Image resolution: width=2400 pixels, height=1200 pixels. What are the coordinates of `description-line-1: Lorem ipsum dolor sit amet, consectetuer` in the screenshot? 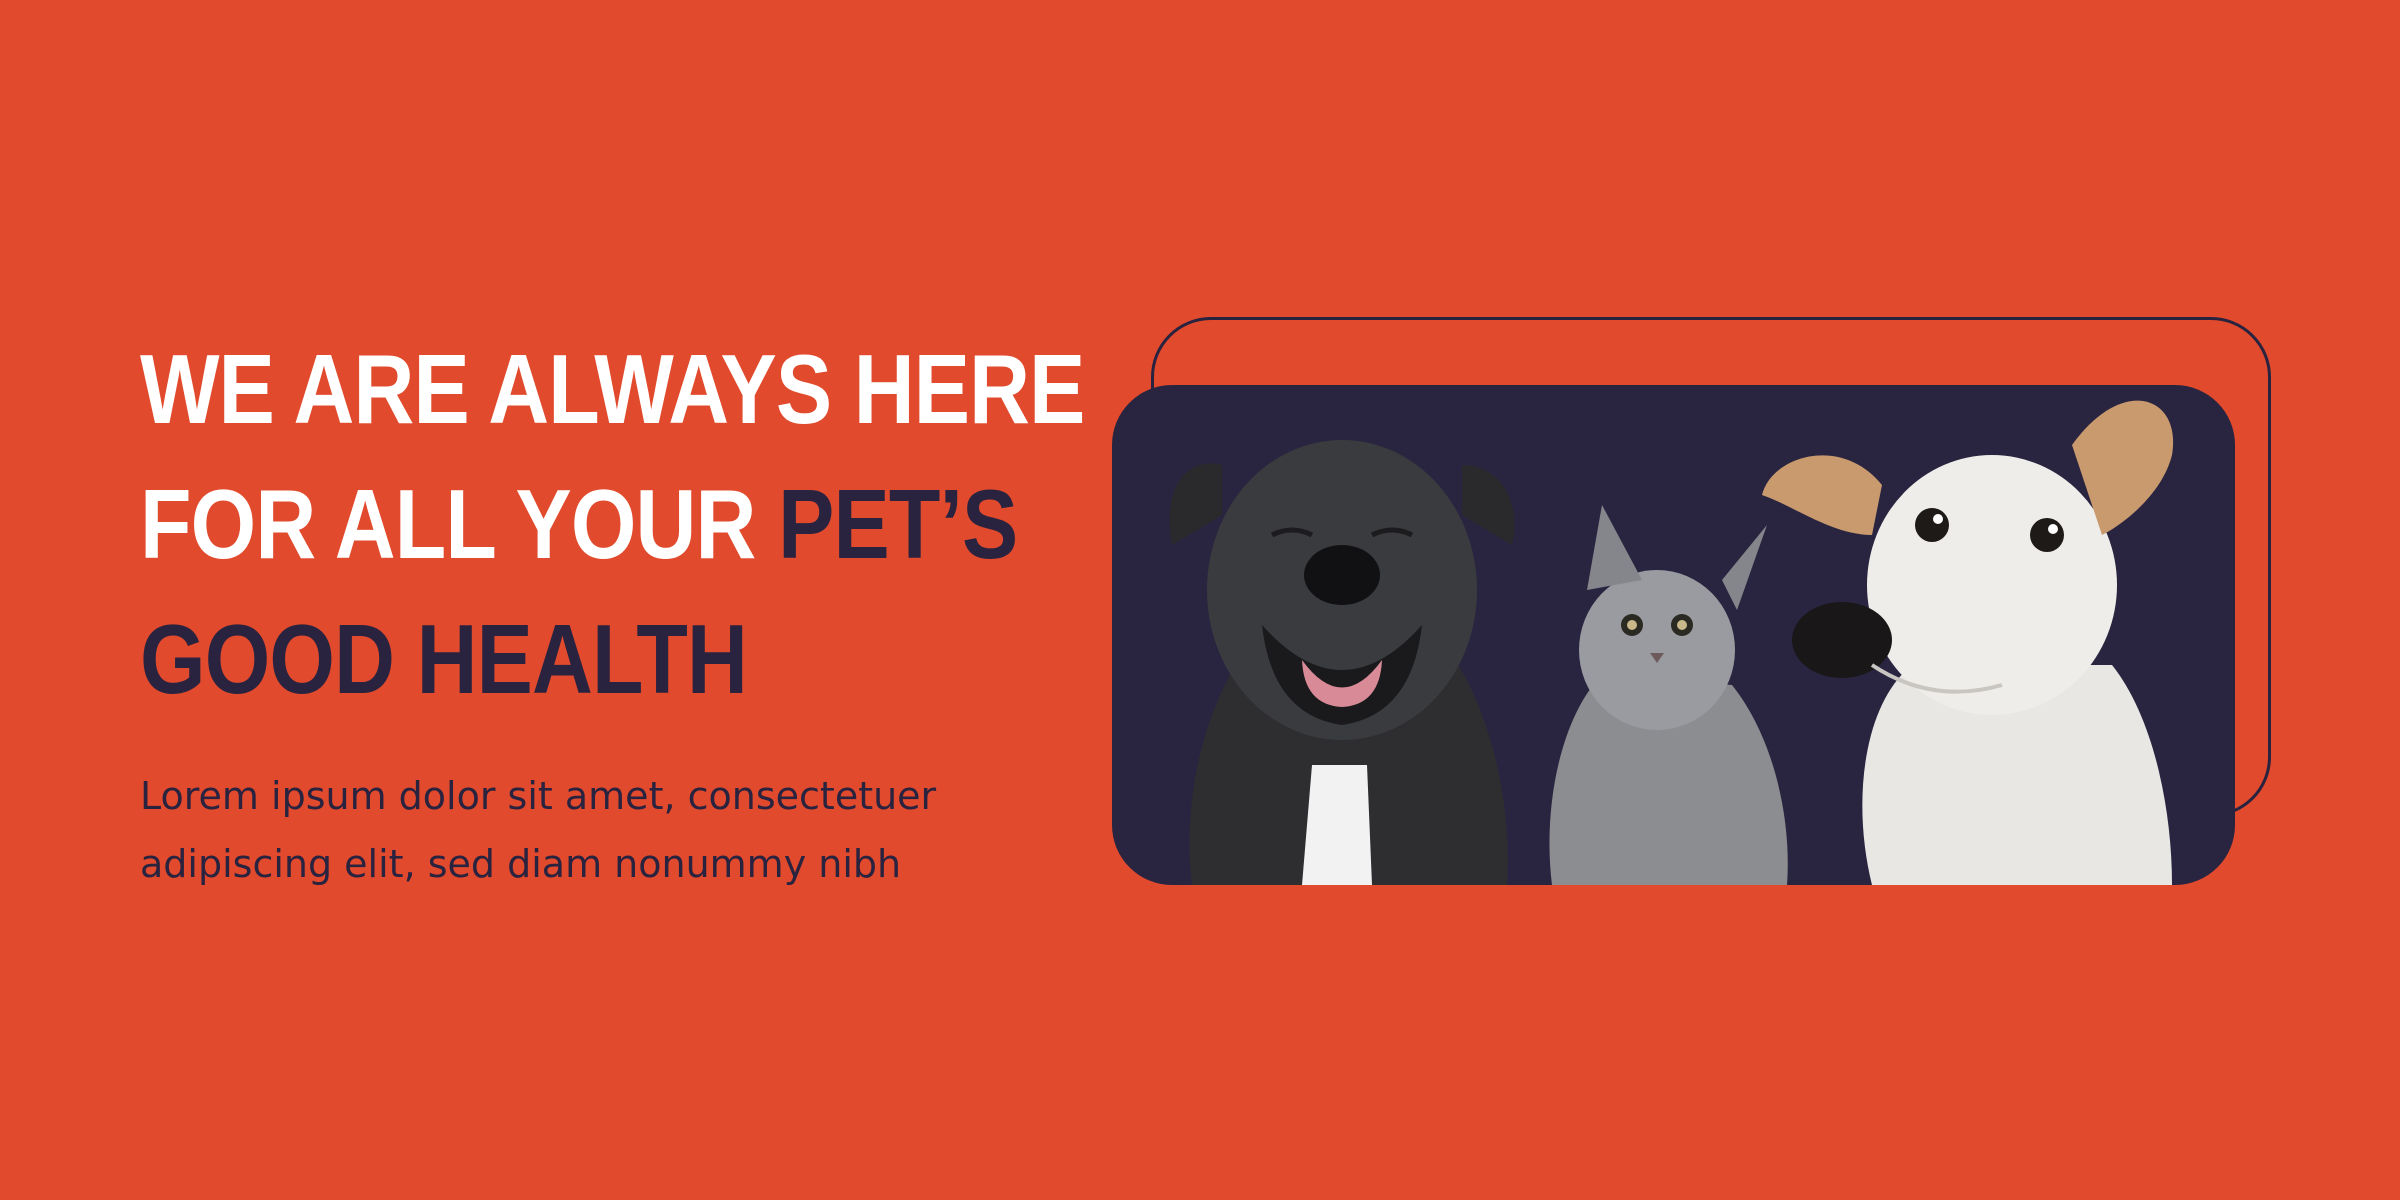 It's located at (538, 796).